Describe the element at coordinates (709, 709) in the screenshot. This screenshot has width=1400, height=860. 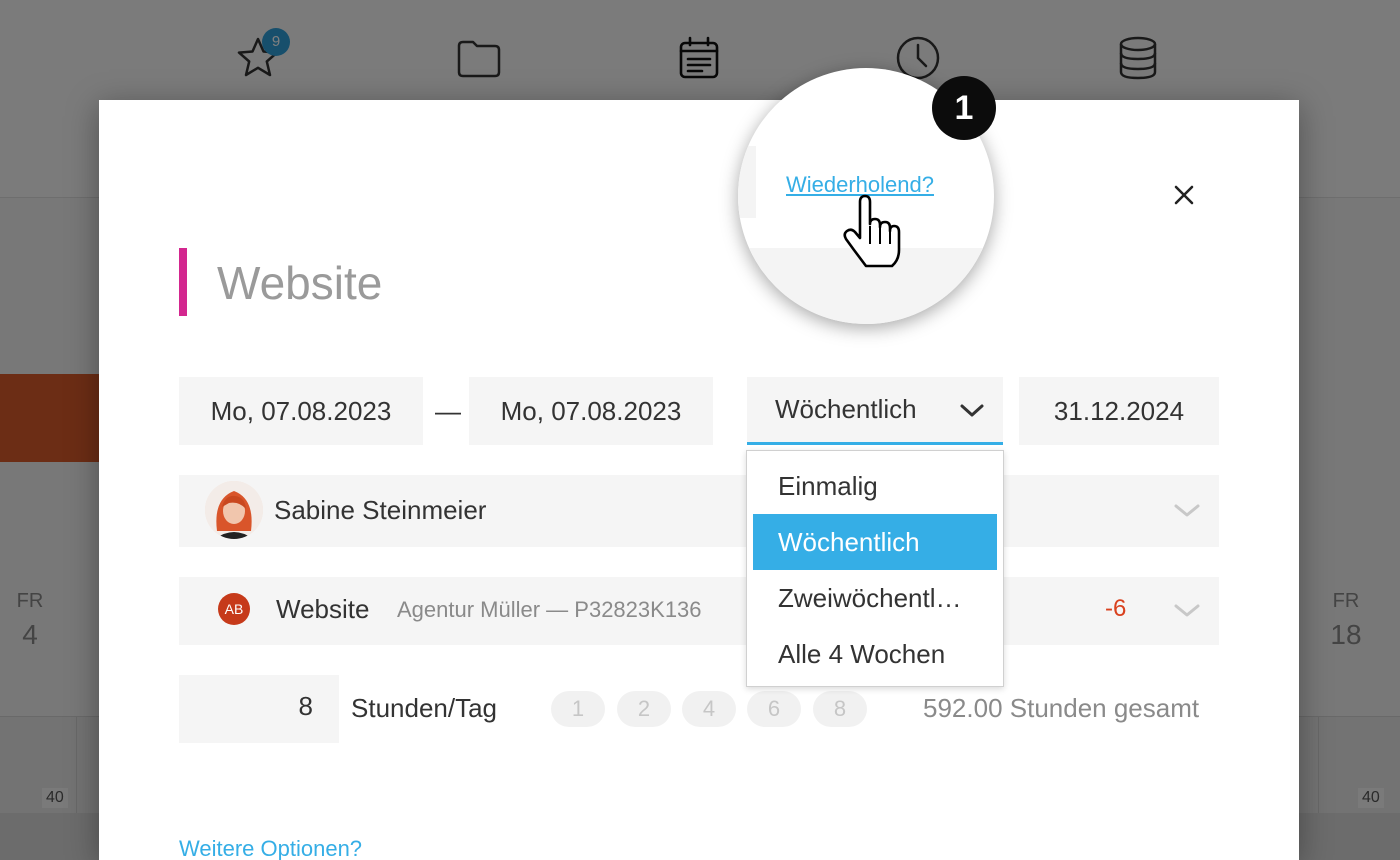
I see `hours-preset-button: 4` at that location.